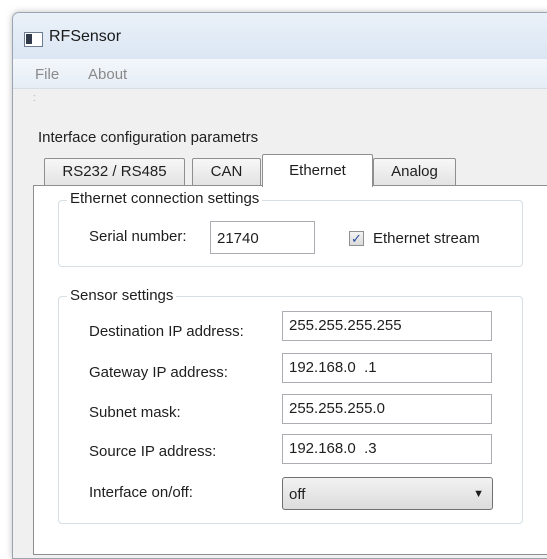 This screenshot has width=547, height=559. Describe the element at coordinates (34, 98) in the screenshot. I see `toolbar-grip-icon: ⁚` at that location.